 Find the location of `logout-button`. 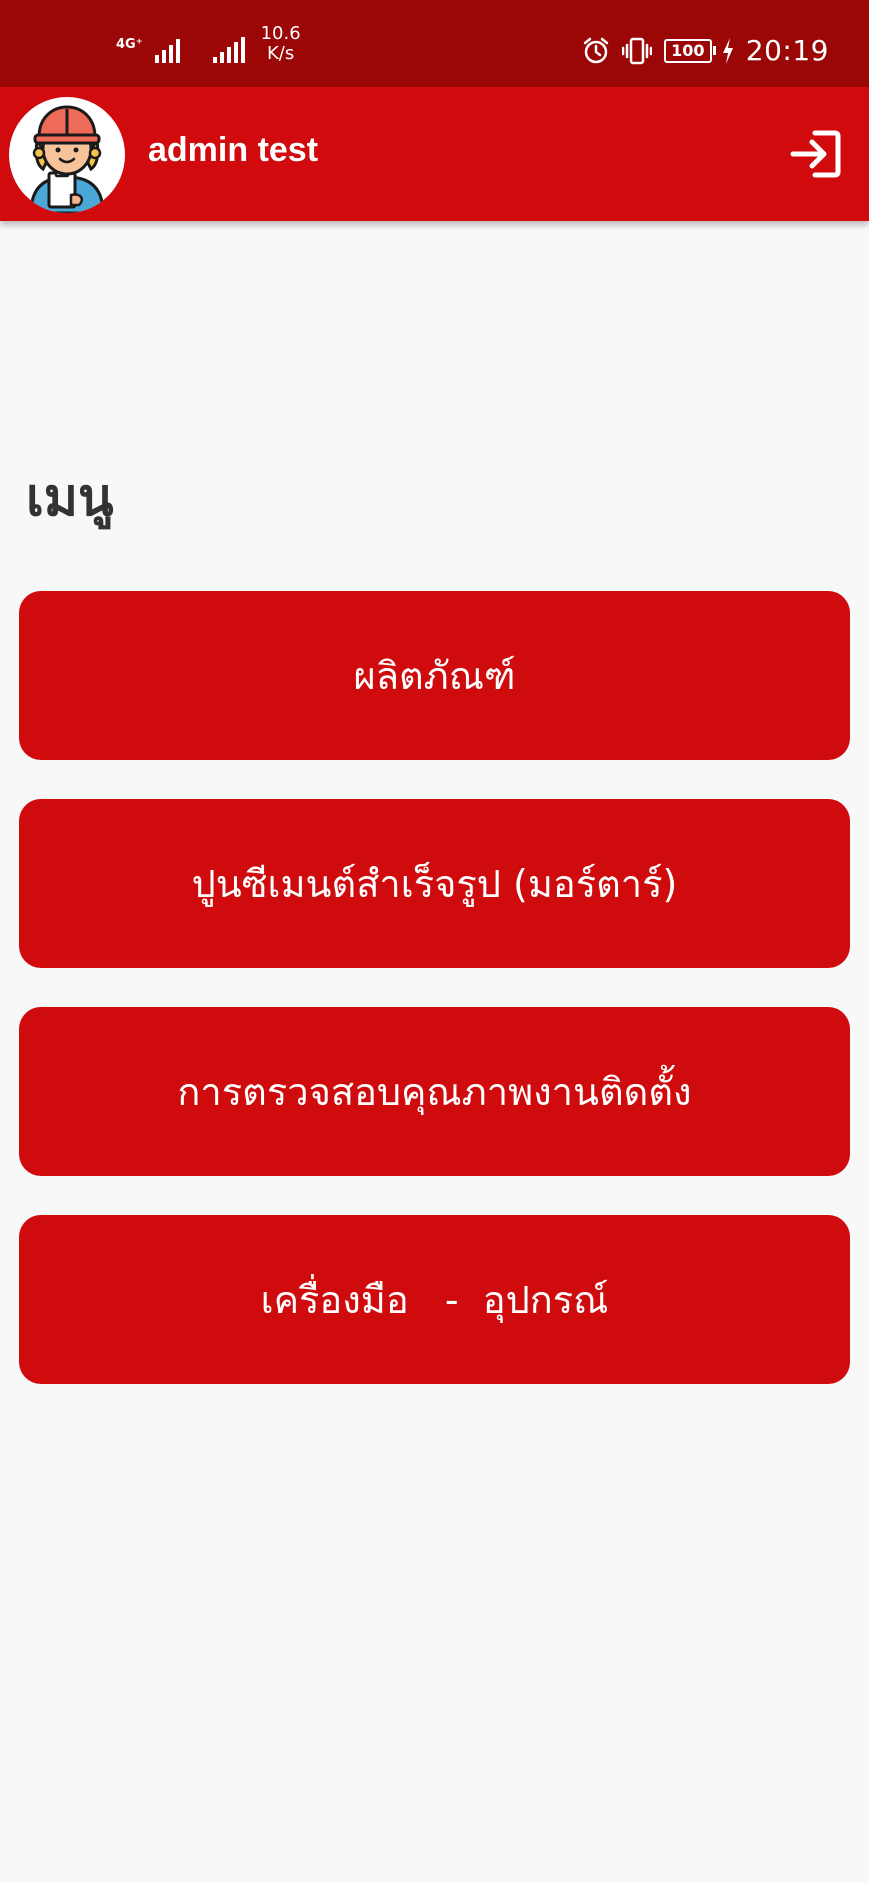

logout-button is located at coordinates (815, 154).